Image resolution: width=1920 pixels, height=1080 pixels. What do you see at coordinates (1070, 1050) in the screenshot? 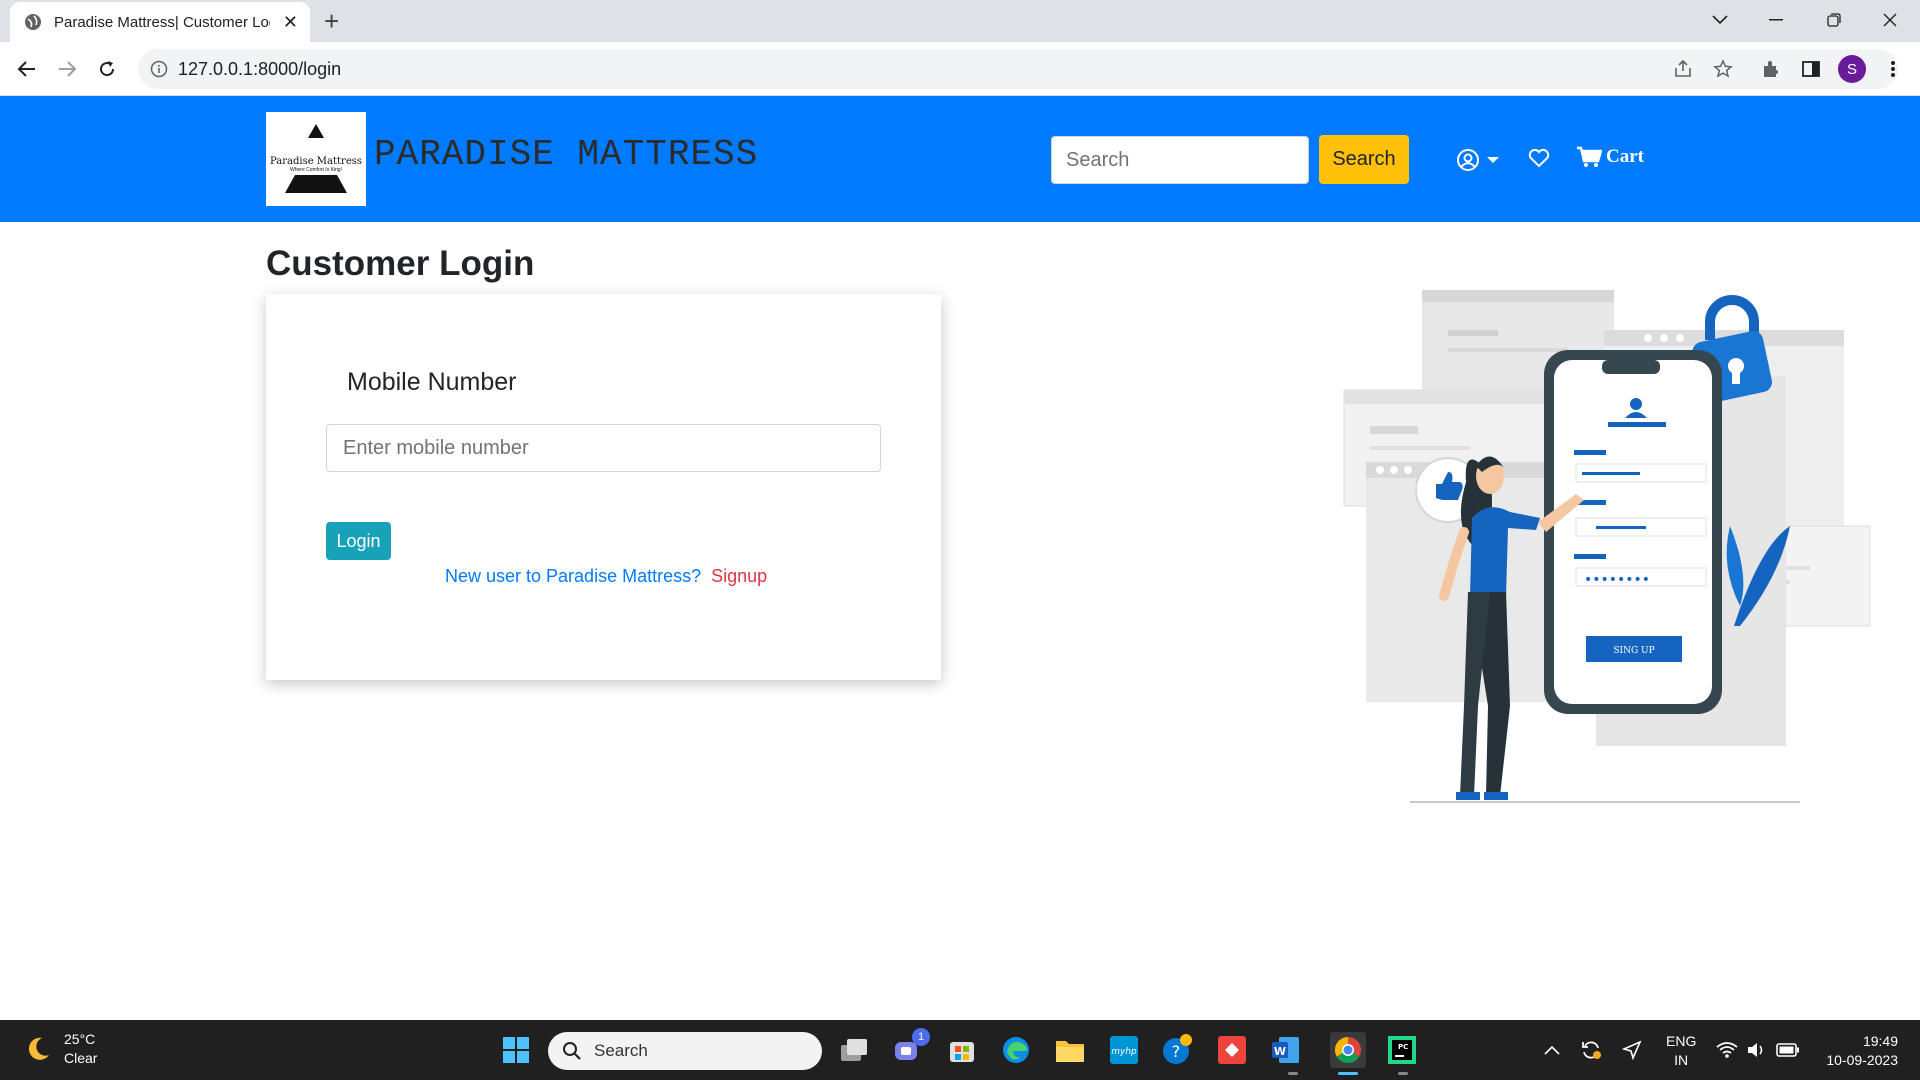
I see `file-explorer-icon` at bounding box center [1070, 1050].